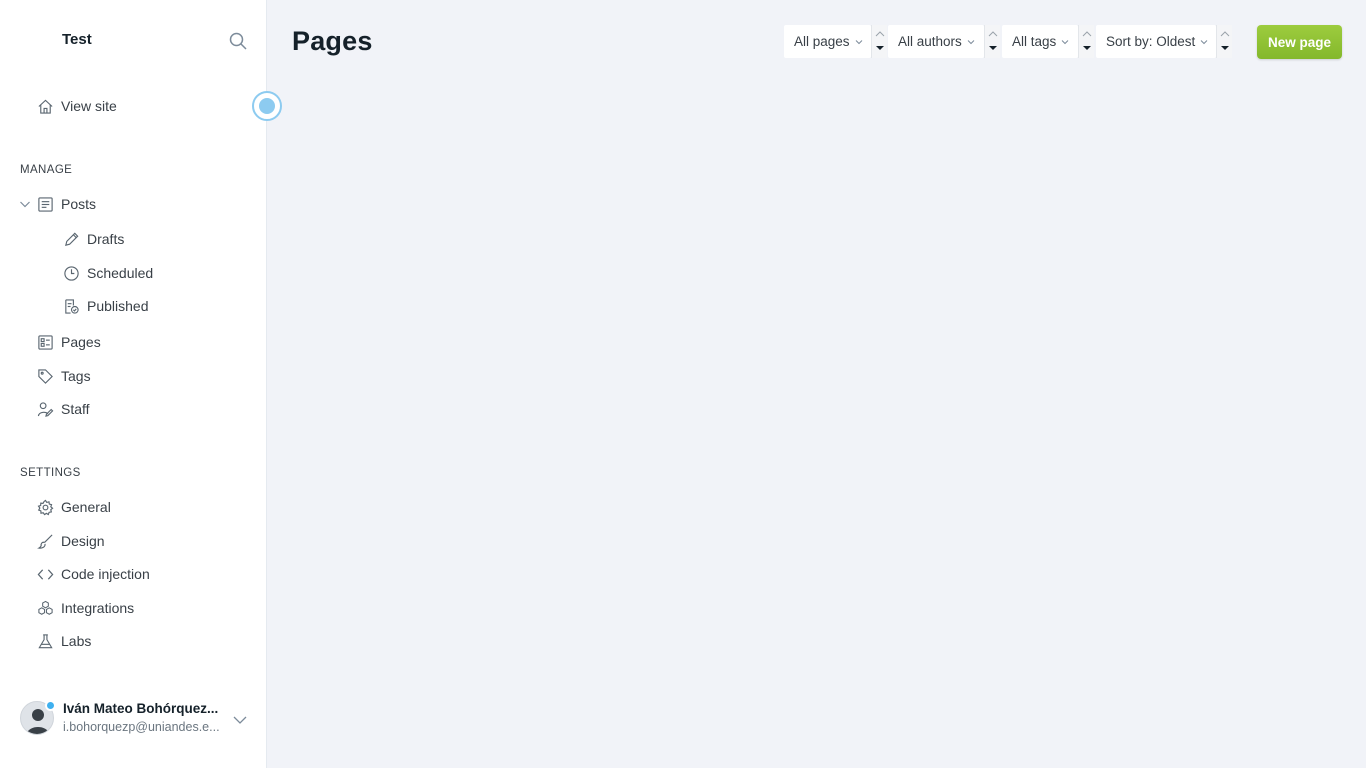 The height and width of the screenshot is (768, 1366). What do you see at coordinates (45, 608) in the screenshot?
I see `integrations-icon` at bounding box center [45, 608].